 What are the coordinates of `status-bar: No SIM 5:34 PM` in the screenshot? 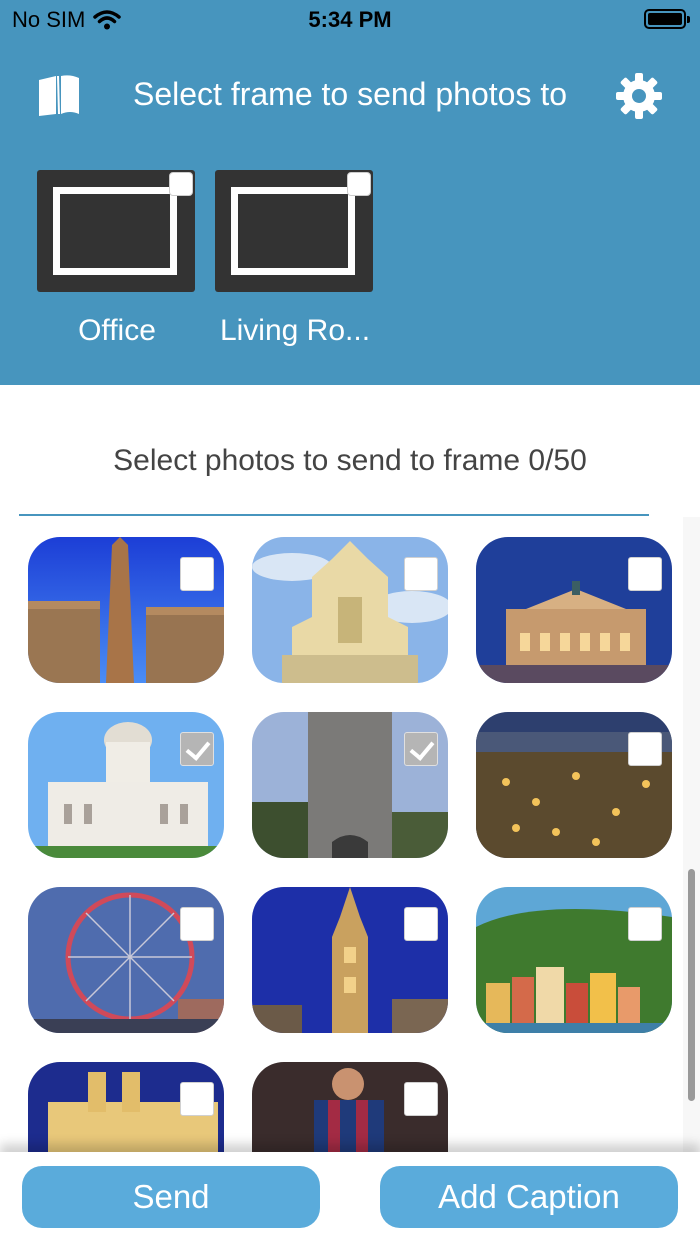 It's located at (350, 20).